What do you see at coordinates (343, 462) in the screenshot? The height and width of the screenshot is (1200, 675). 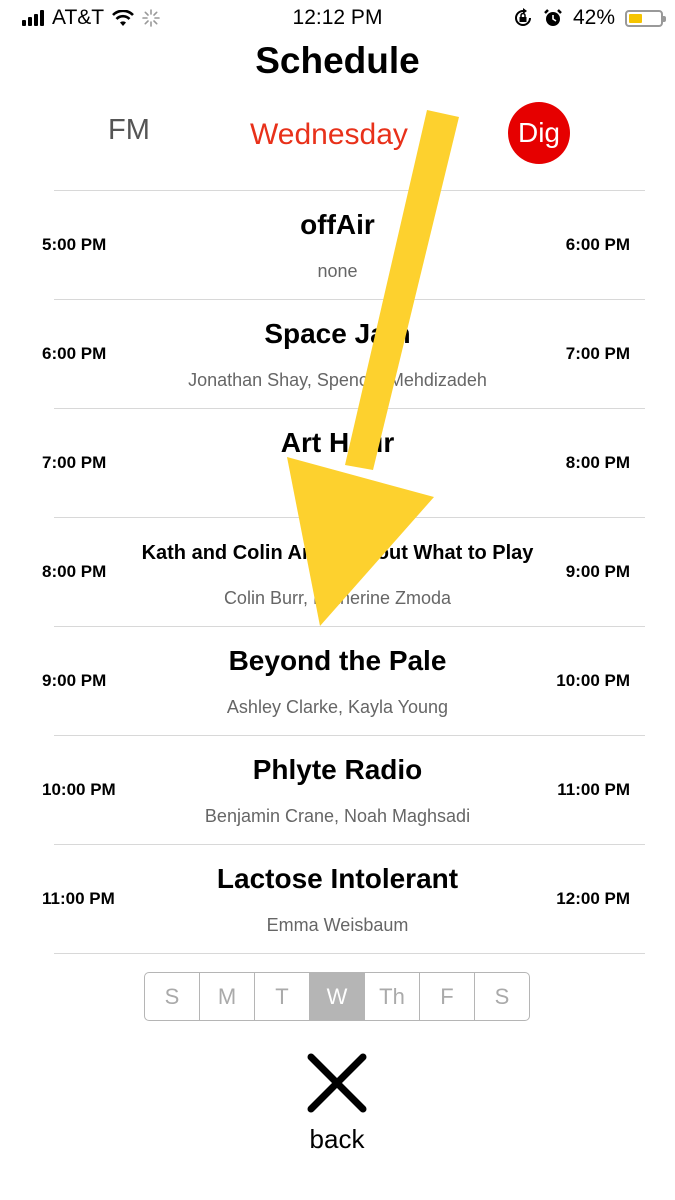 I see `schedule-row: 7:00 PM Art Hour Ka... ...oux 8:00 PM` at bounding box center [343, 462].